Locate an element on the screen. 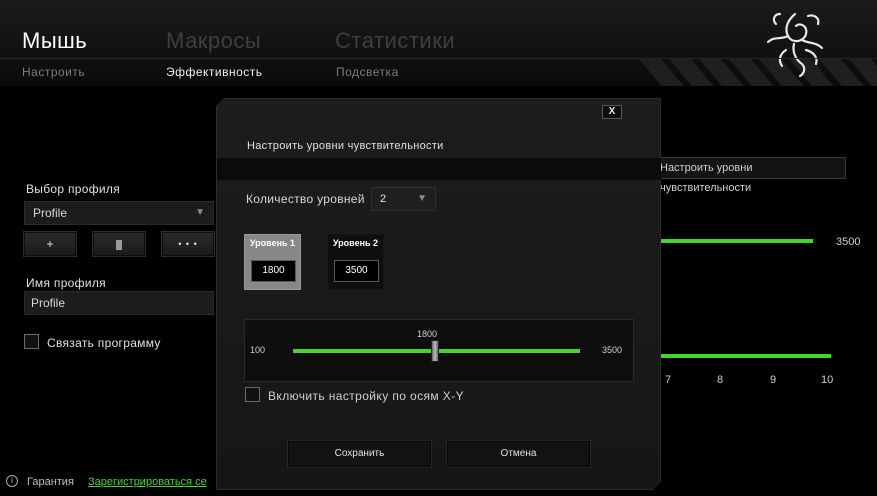 This screenshot has width=877, height=496. razer-logo-icon is located at coordinates (795, 45).